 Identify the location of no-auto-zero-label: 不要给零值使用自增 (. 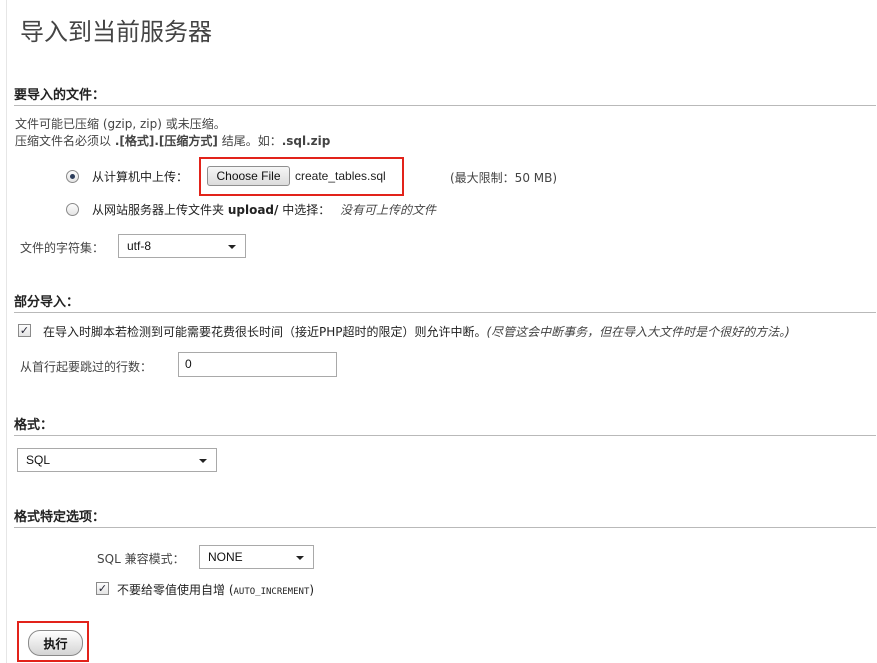
(175, 590).